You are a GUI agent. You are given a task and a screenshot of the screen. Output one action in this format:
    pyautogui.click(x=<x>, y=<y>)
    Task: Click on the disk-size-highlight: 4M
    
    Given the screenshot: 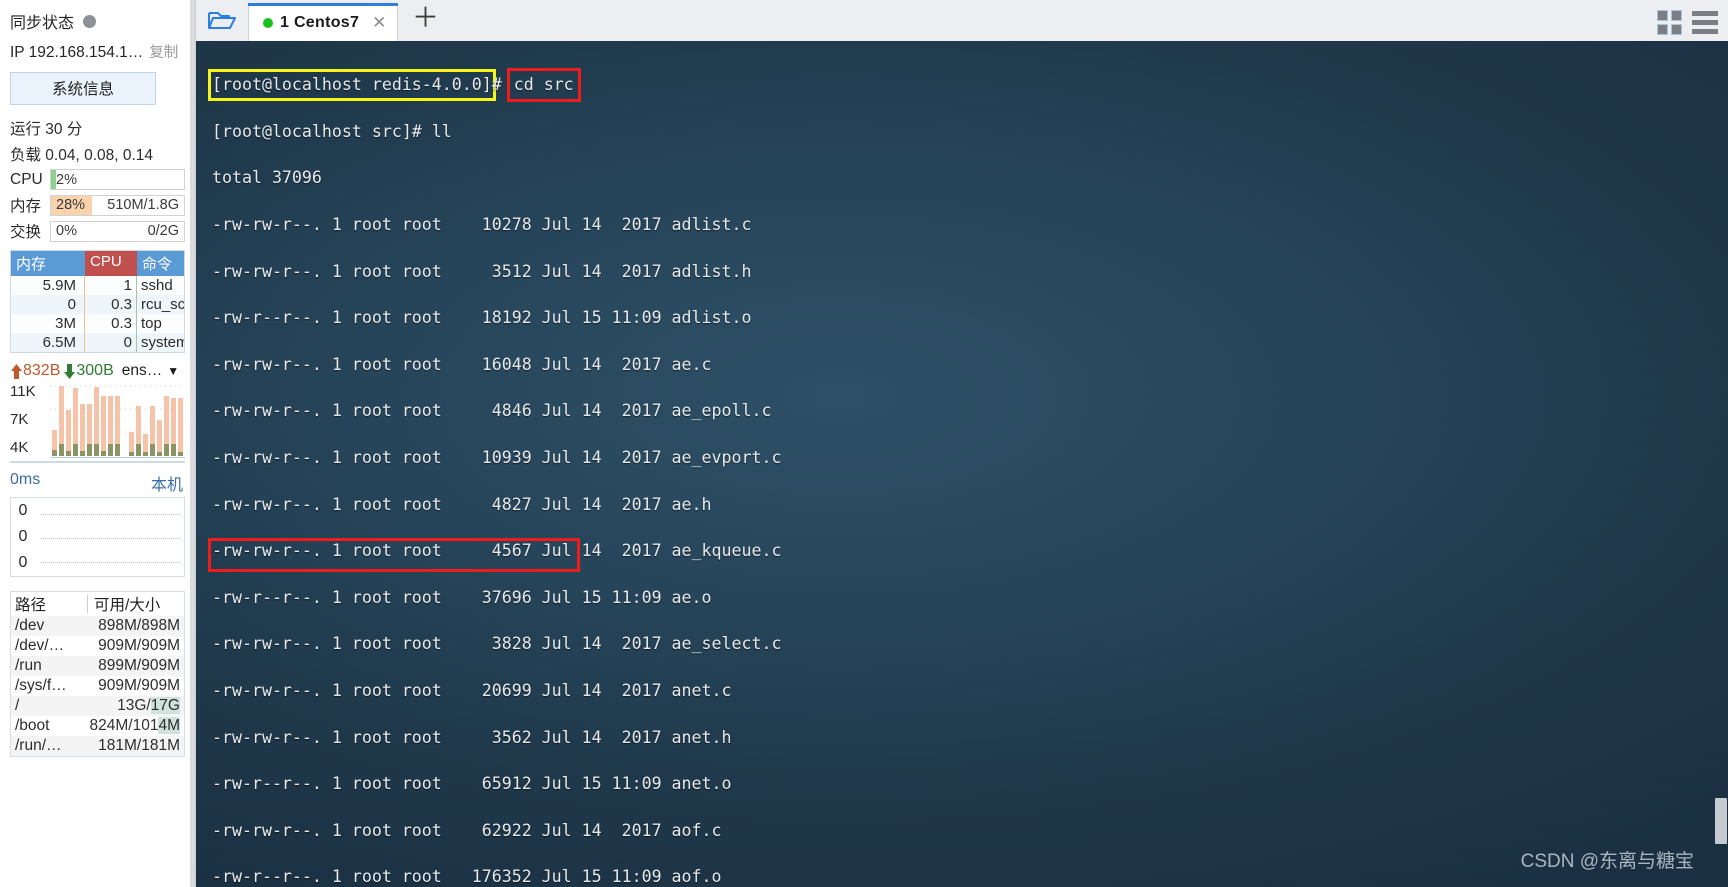 What is the action you would take?
    pyautogui.click(x=169, y=725)
    